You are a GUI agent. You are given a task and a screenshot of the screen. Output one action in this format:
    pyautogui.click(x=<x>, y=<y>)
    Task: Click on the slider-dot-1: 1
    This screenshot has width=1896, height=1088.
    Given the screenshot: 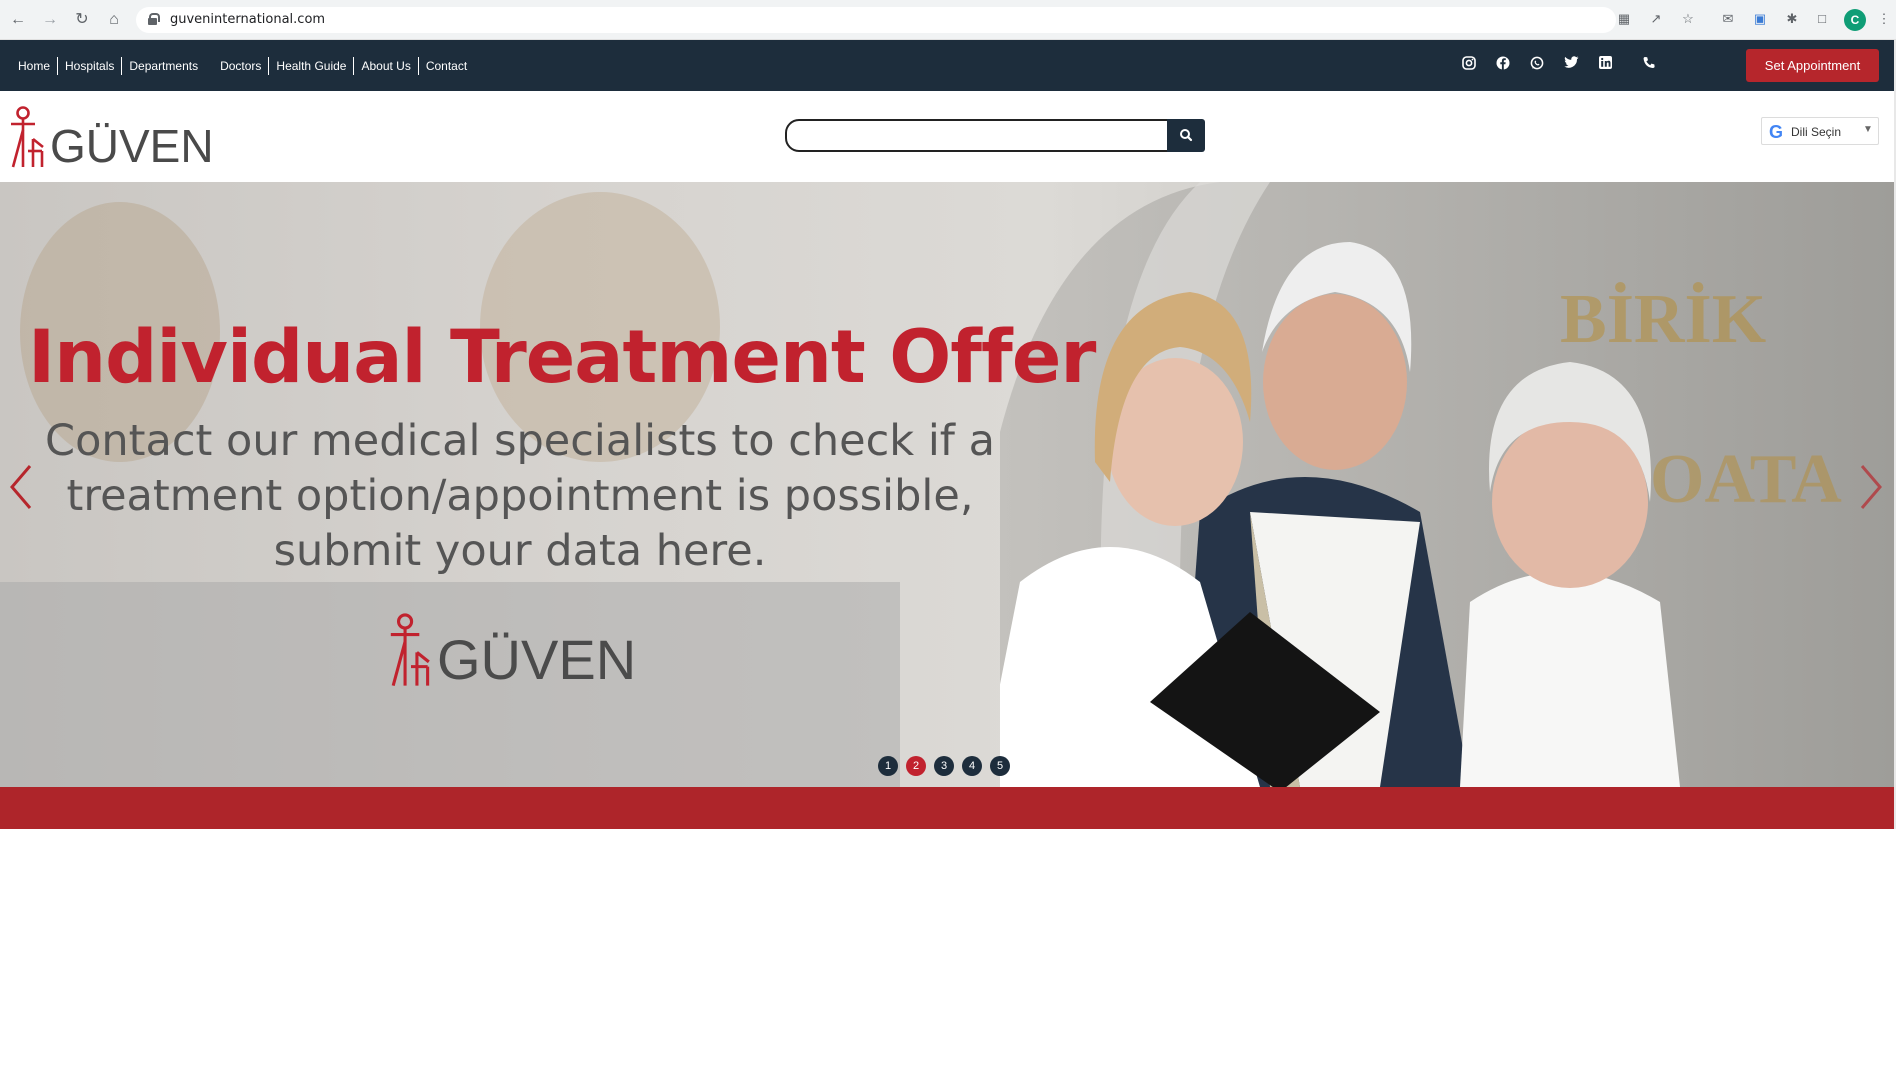 What is the action you would take?
    pyautogui.click(x=888, y=766)
    